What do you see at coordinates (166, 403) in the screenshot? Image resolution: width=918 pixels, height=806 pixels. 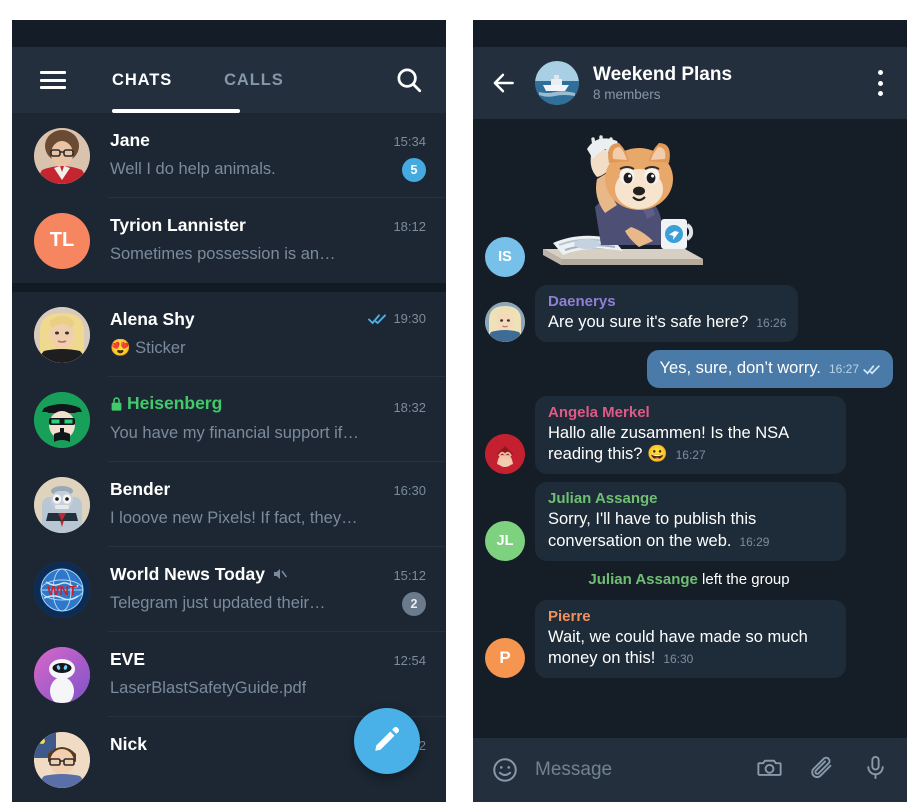 I see `chat-name: Heisenberg` at bounding box center [166, 403].